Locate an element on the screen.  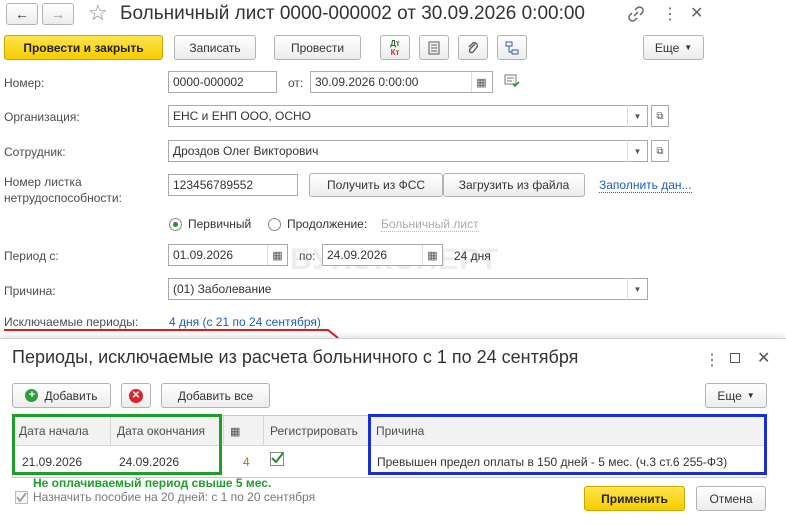
cancel-button: Отмена is located at coordinates (731, 498).